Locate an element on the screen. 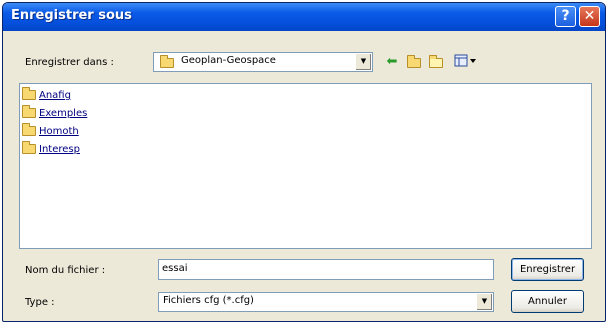  filename-value: essai is located at coordinates (175, 268).